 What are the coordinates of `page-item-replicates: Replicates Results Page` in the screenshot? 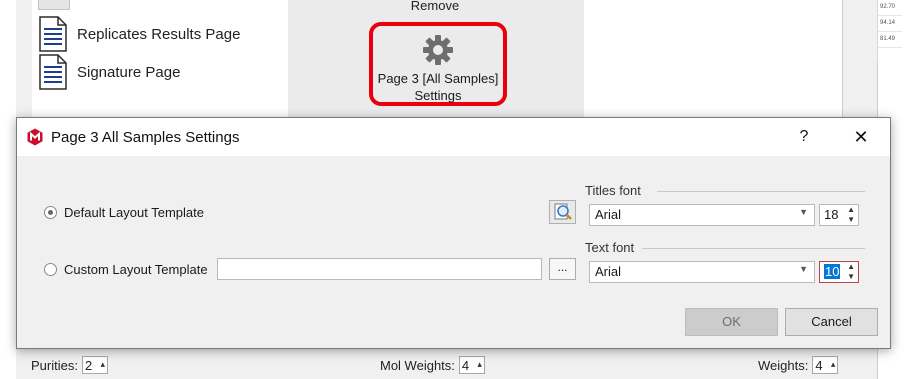 It's located at (139, 34).